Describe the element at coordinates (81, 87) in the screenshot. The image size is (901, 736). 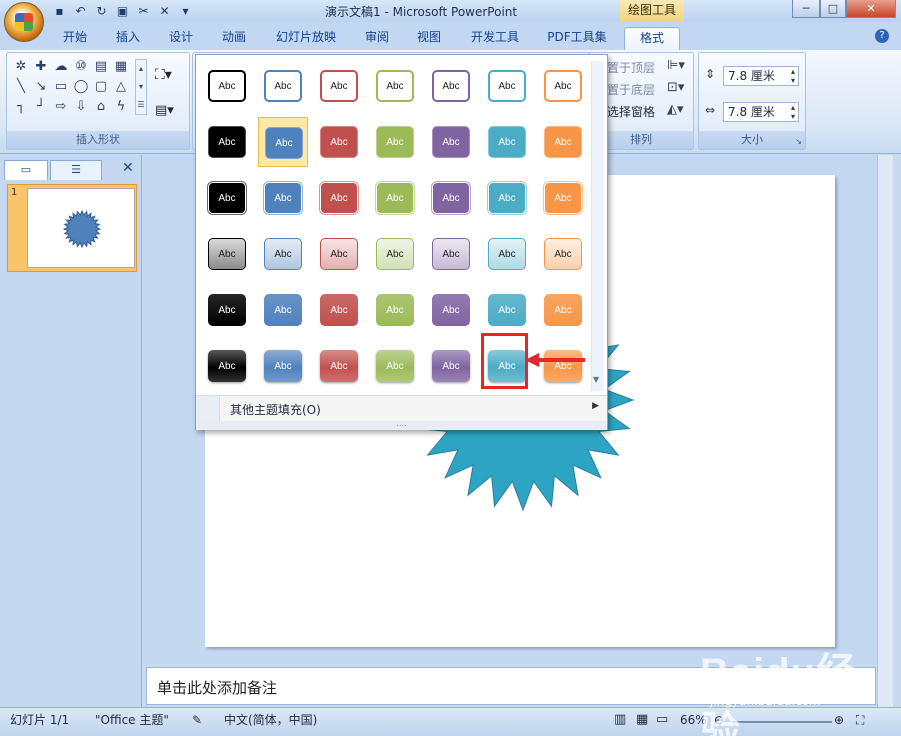
I see `oval-shape-icon: ◯` at that location.